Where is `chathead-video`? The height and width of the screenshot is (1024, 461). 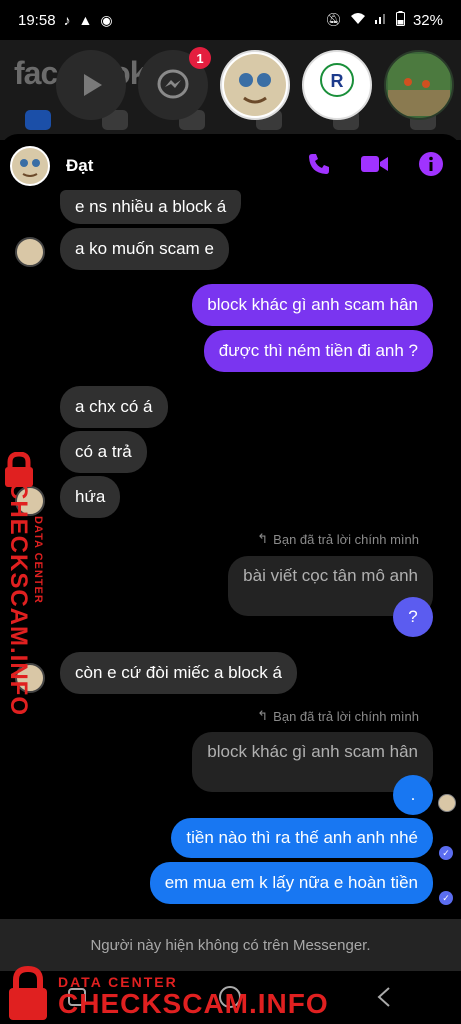
chathead-video is located at coordinates (91, 85).